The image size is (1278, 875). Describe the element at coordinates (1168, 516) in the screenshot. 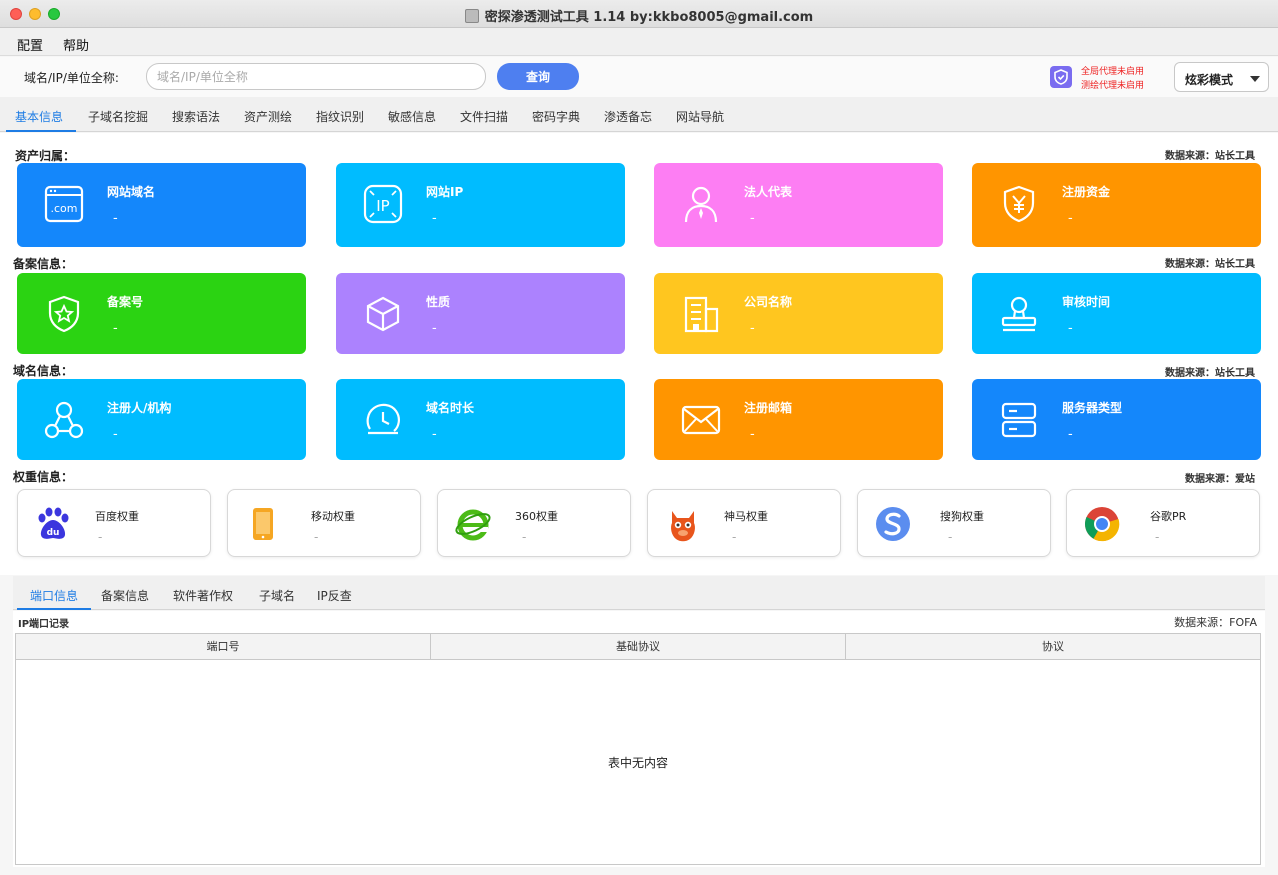

I see `weight-title: 谷歌PR` at that location.